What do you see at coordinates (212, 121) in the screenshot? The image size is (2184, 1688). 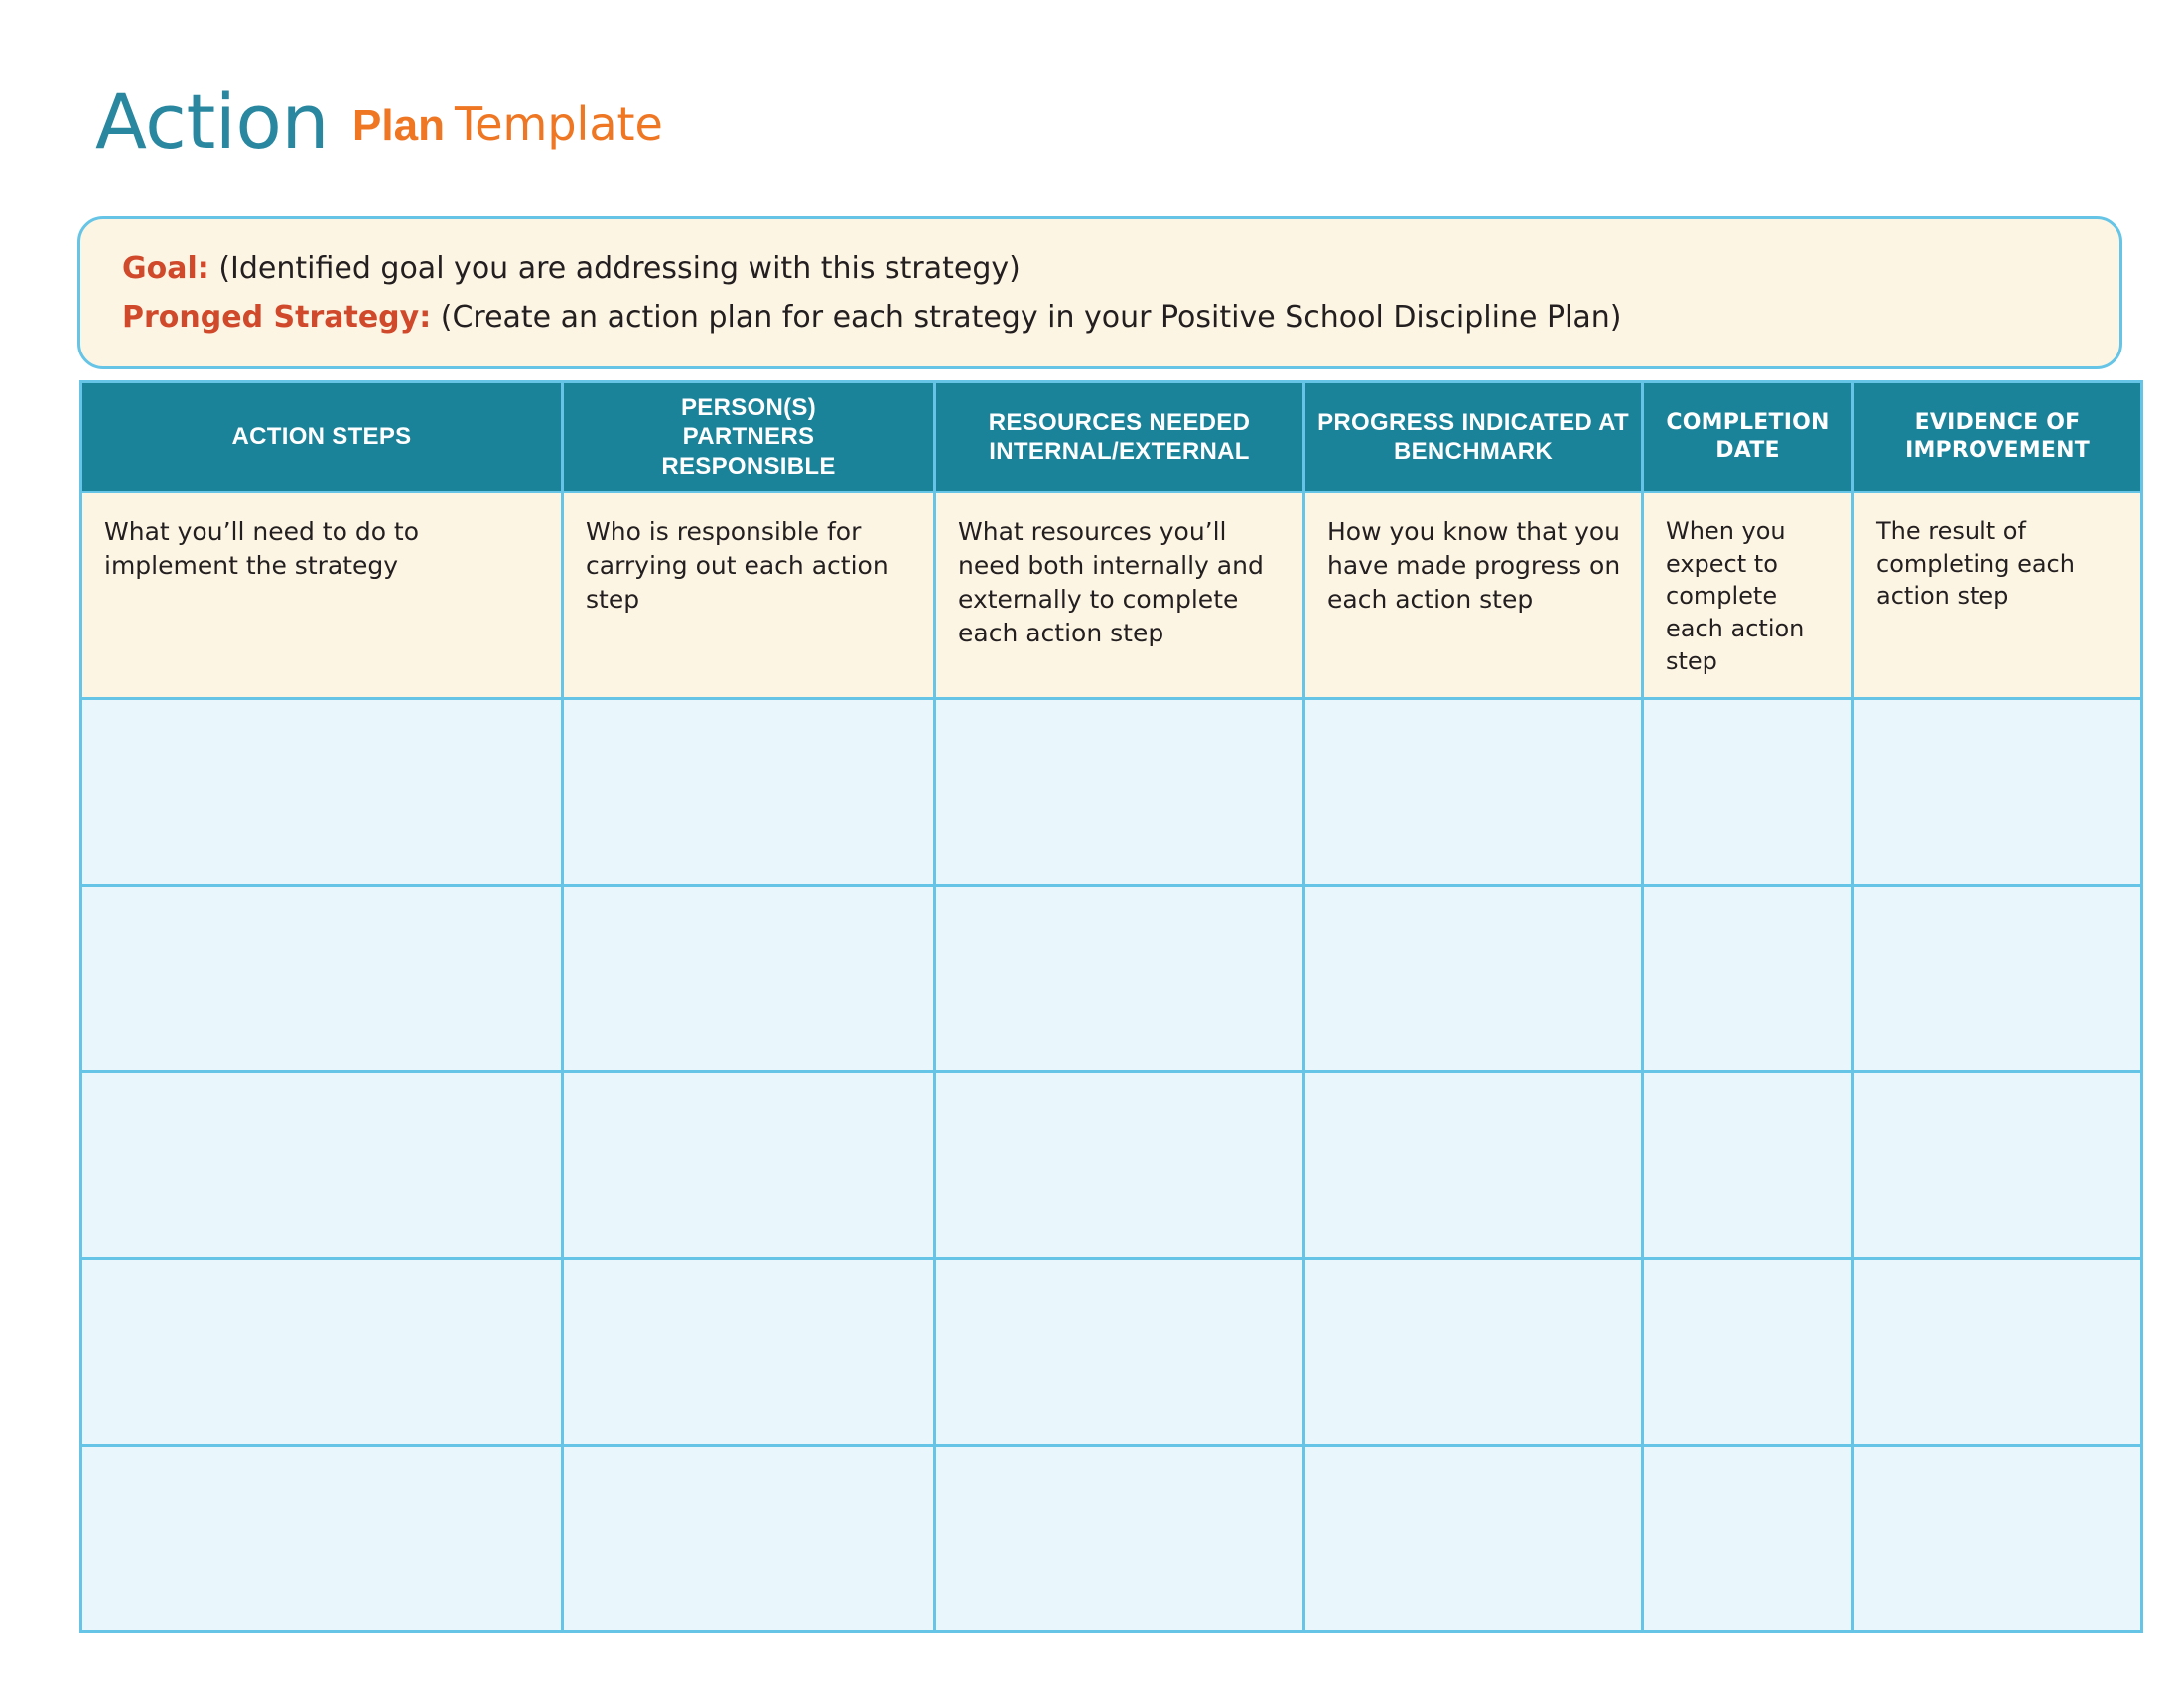 I see `title-word-action: Action` at bounding box center [212, 121].